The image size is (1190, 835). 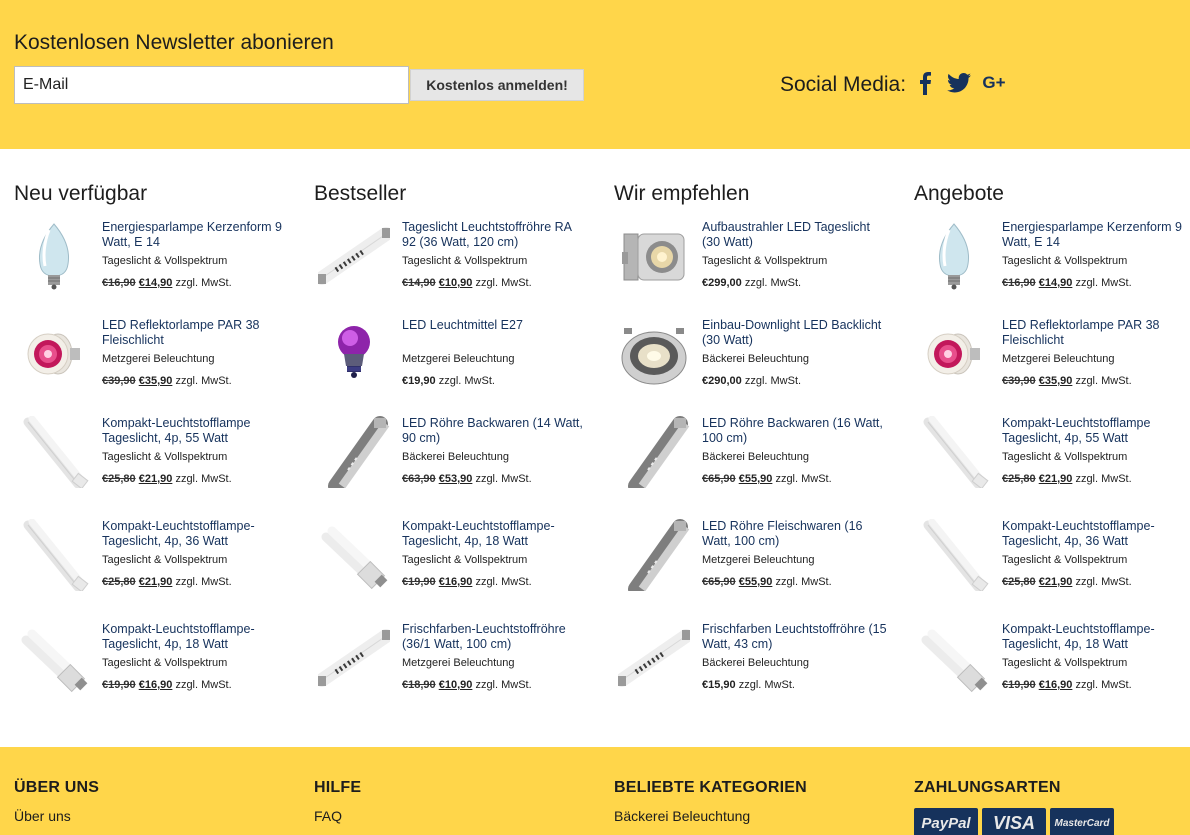 What do you see at coordinates (495, 430) in the screenshot?
I see `product-name-link: LED Röhre Backwaren (14 Watt, 90 cm)` at bounding box center [495, 430].